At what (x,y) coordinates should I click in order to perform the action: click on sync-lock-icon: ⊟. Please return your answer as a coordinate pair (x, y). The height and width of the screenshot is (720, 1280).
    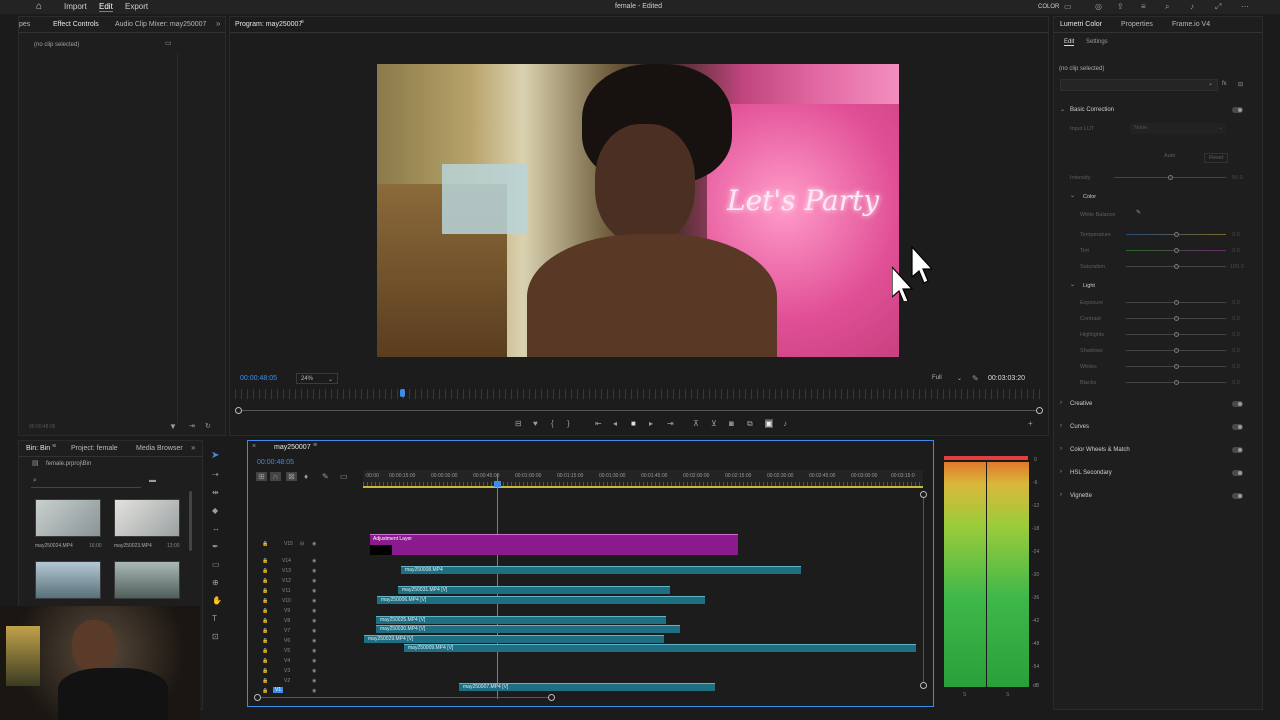
    Looking at the image, I should click on (302, 544).